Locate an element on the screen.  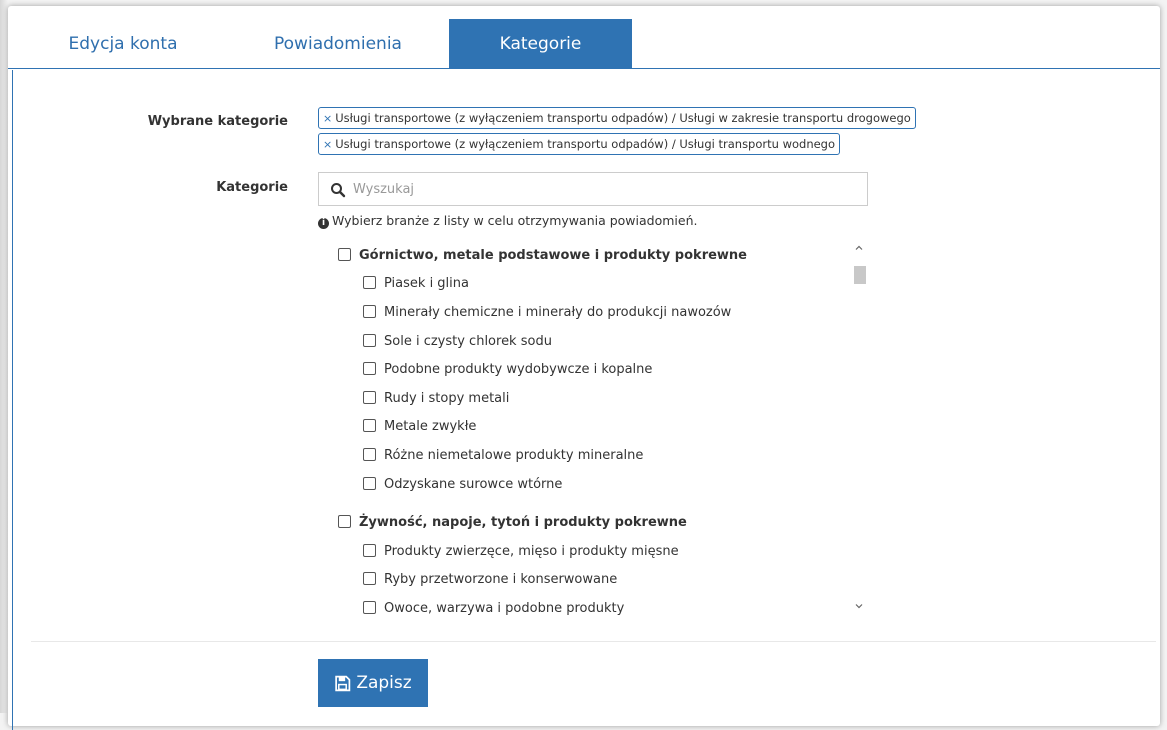
category-item: Owoce, warzywa i podobne produkty is located at coordinates (493, 608).